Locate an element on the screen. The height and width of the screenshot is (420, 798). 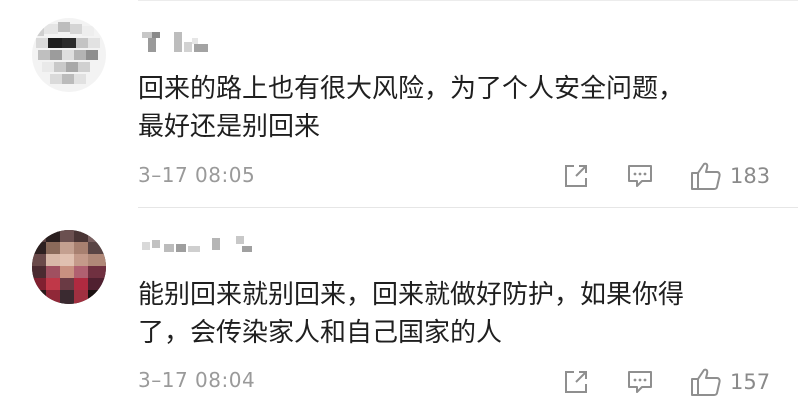
comment-text-line: 能别回来就别回来，回来就做好防护，如果你得 is located at coordinates (411, 295).